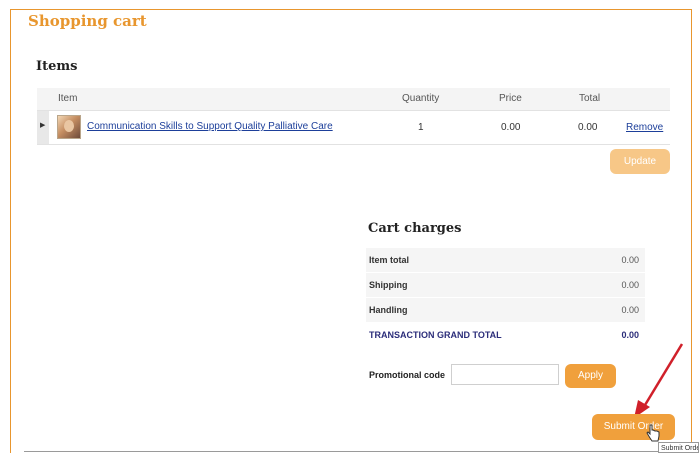 This screenshot has height=453, width=699. I want to click on row-expander: ▶, so click(43, 127).